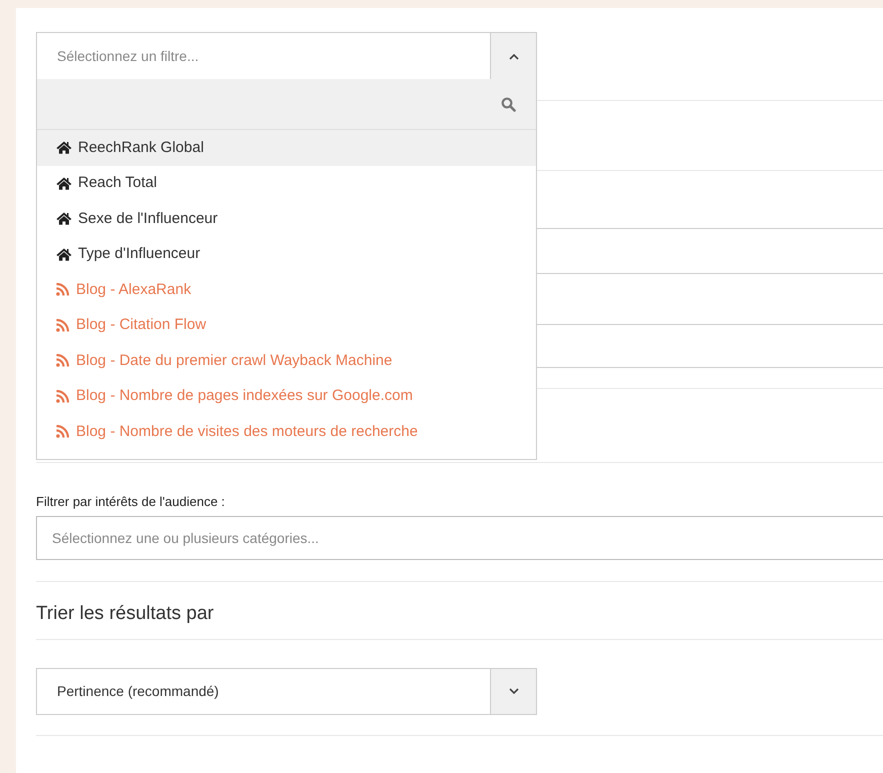 The width and height of the screenshot is (883, 773). What do you see at coordinates (286, 360) in the screenshot?
I see `menu-item: Blog - Date du premier crawl Wayback Machine` at bounding box center [286, 360].